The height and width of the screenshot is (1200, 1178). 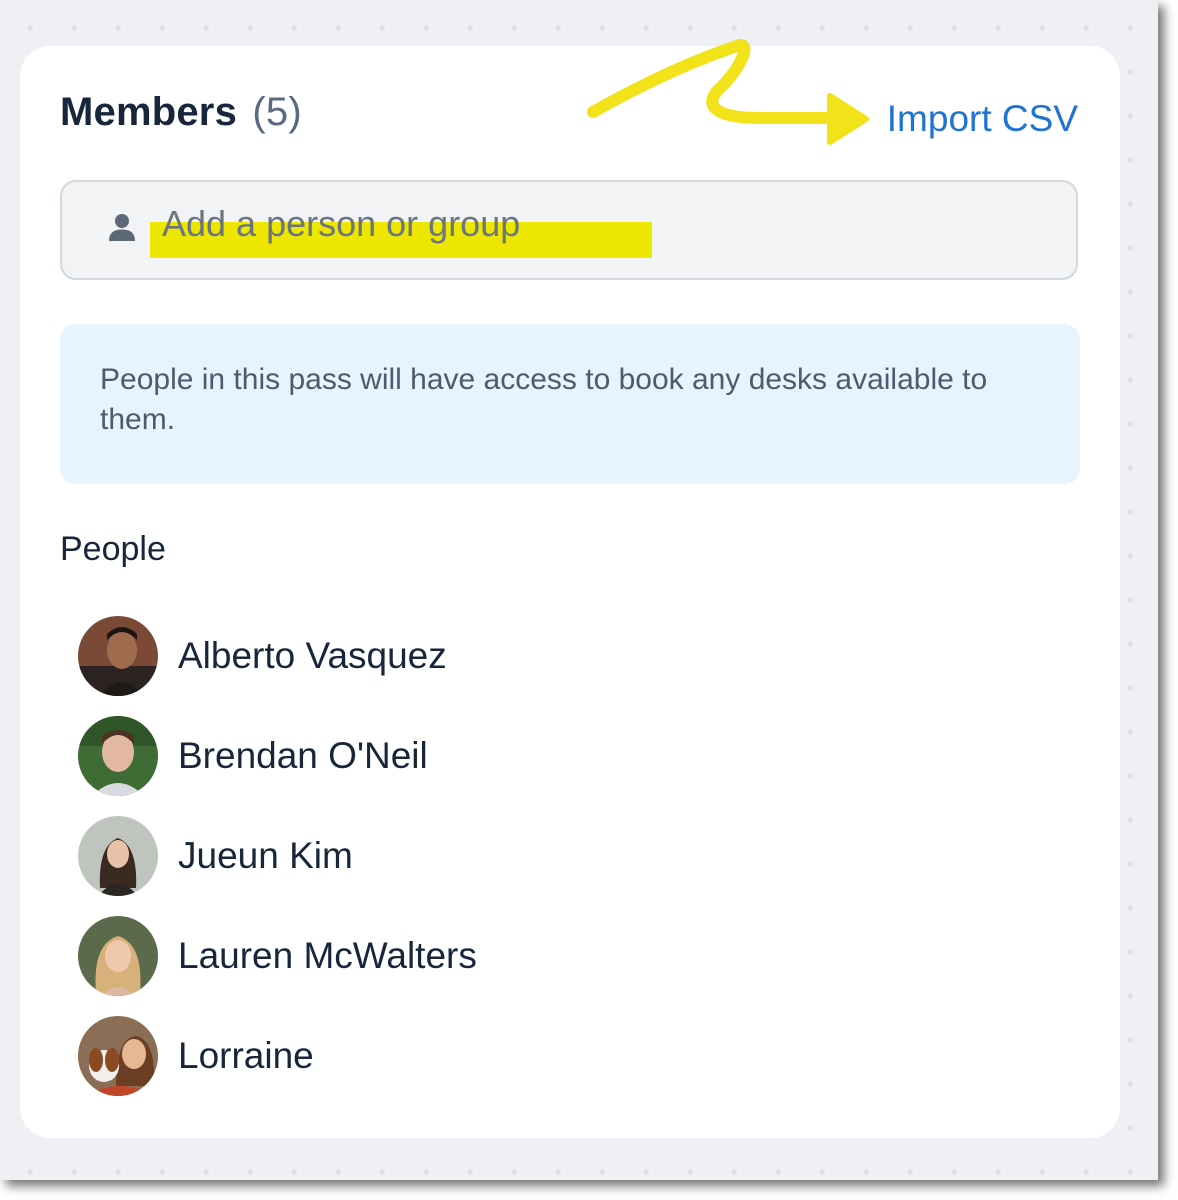 What do you see at coordinates (312, 655) in the screenshot?
I see `person-name: Alberto Vasquez` at bounding box center [312, 655].